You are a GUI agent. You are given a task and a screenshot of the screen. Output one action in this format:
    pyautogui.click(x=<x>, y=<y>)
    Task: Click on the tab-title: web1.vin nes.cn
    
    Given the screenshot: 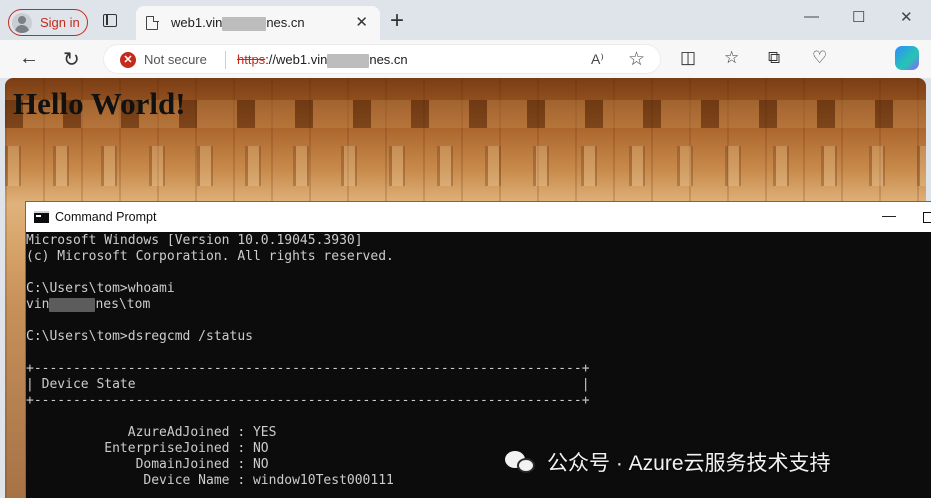 What is the action you would take?
    pyautogui.click(x=238, y=23)
    